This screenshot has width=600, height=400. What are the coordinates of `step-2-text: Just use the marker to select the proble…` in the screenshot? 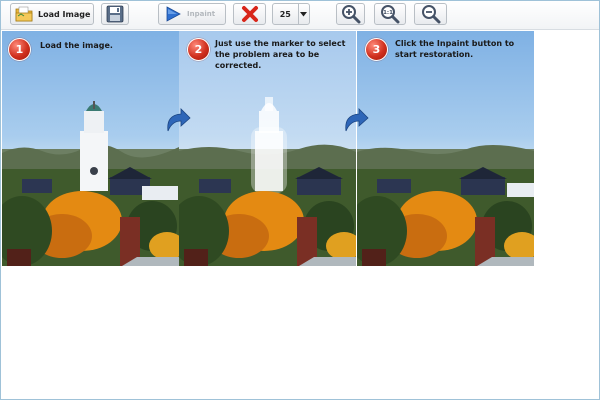 It's located at (285, 54).